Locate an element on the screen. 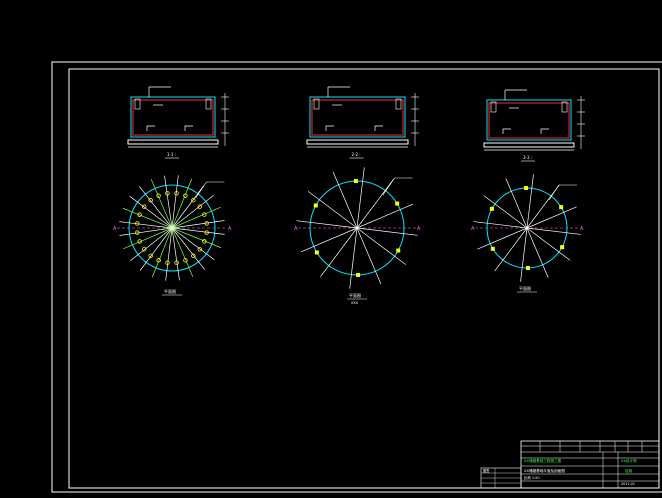 The image size is (662, 498). title-date: 2012.01 is located at coordinates (628, 484).